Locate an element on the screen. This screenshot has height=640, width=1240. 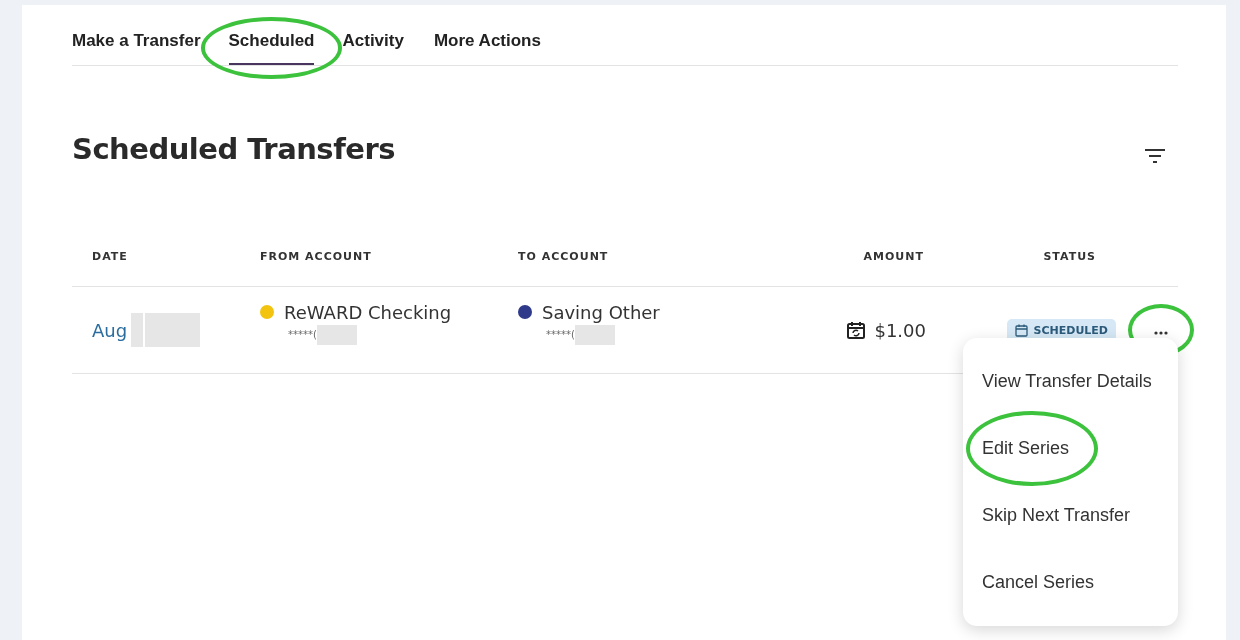
filter-icon is located at coordinates (1155, 156).